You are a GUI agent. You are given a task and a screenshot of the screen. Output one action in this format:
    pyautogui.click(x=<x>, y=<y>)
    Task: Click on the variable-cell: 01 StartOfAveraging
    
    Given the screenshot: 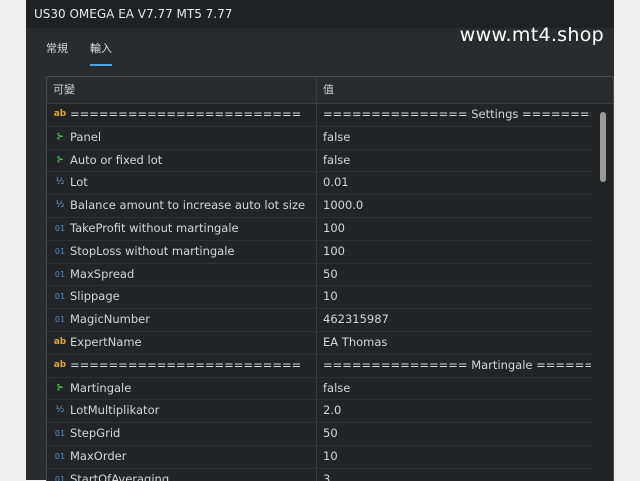 What is the action you would take?
    pyautogui.click(x=182, y=474)
    